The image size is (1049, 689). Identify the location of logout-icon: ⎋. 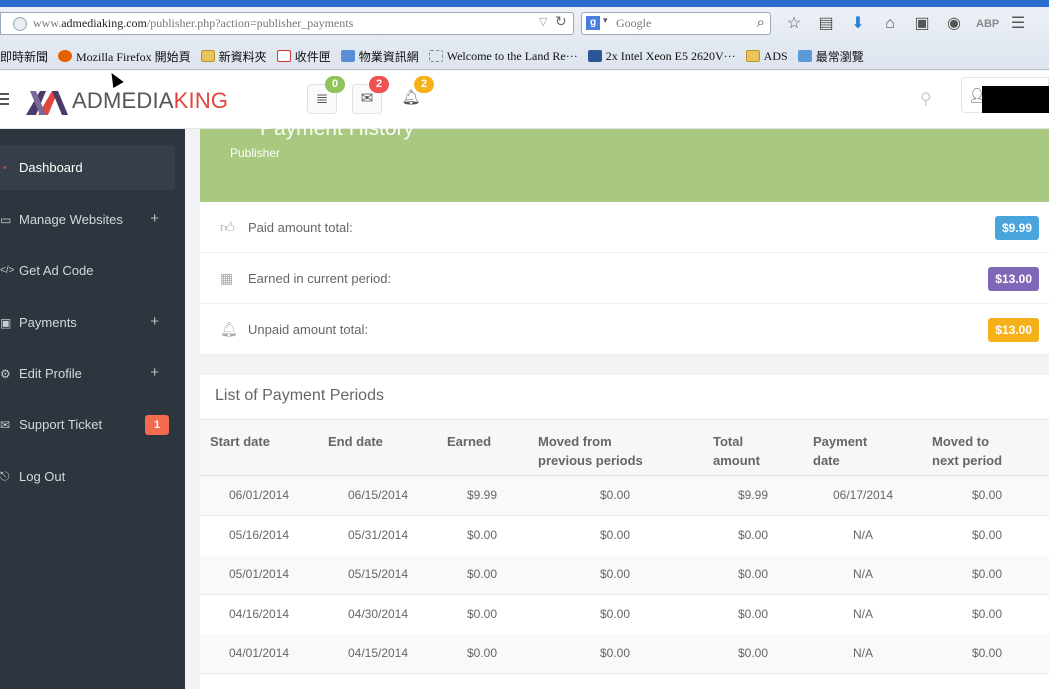
(5, 476).